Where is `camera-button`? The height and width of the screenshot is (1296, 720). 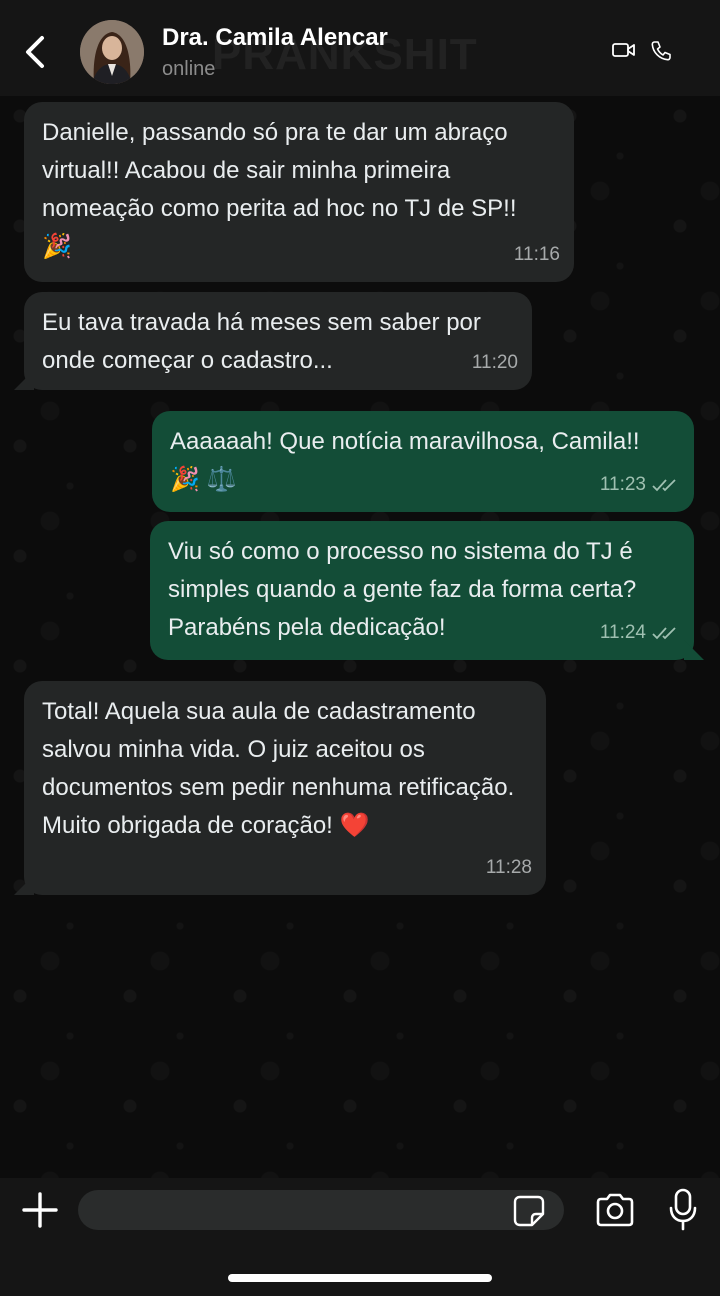
camera-button is located at coordinates (615, 1212).